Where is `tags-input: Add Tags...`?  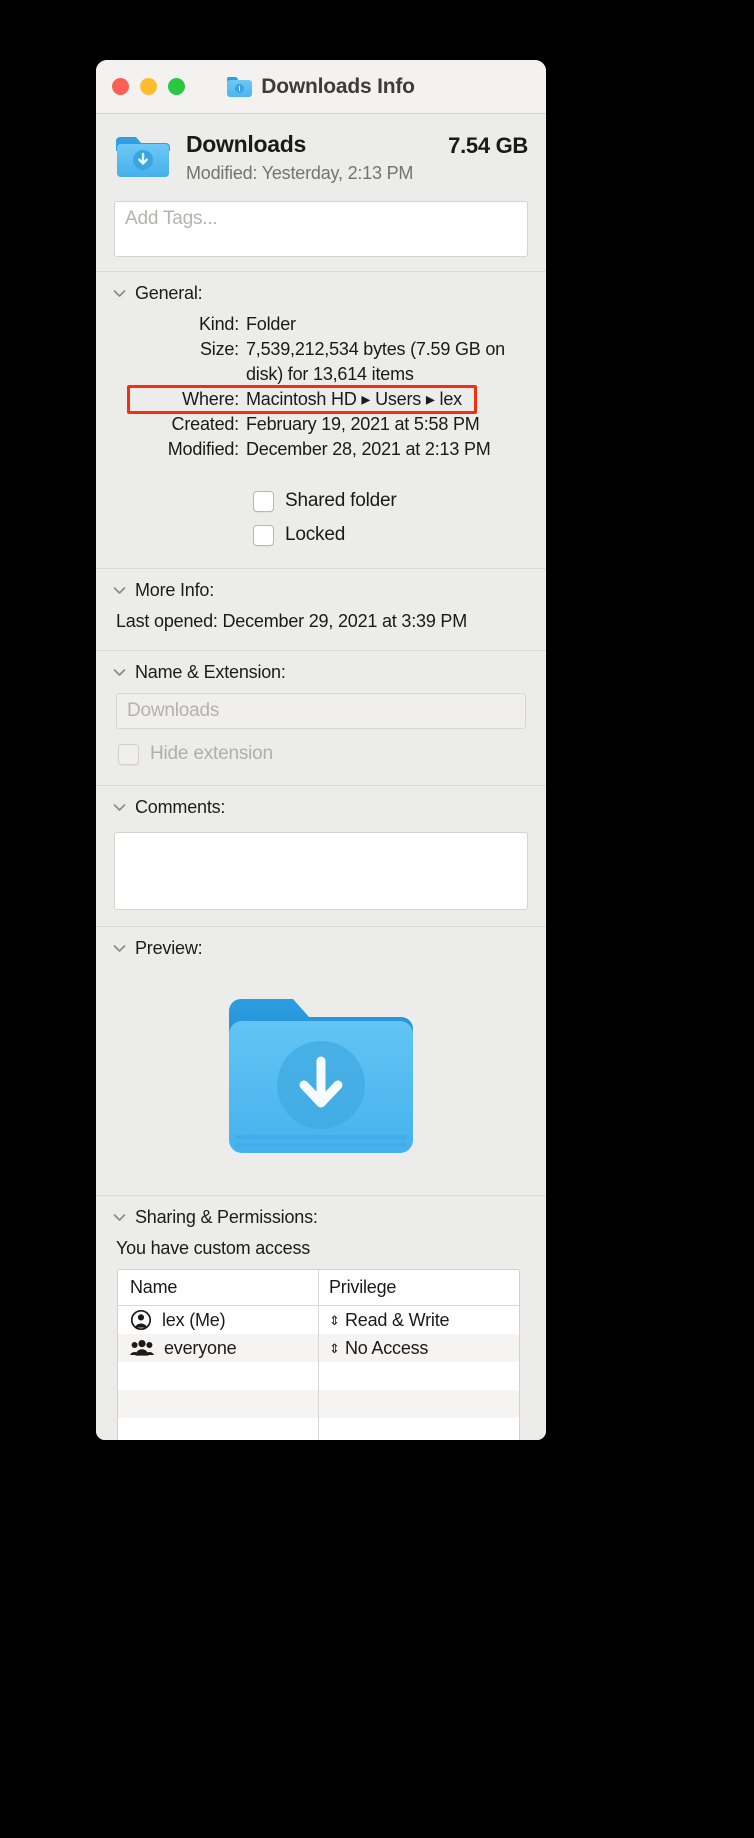
tags-input: Add Tags... is located at coordinates (321, 229).